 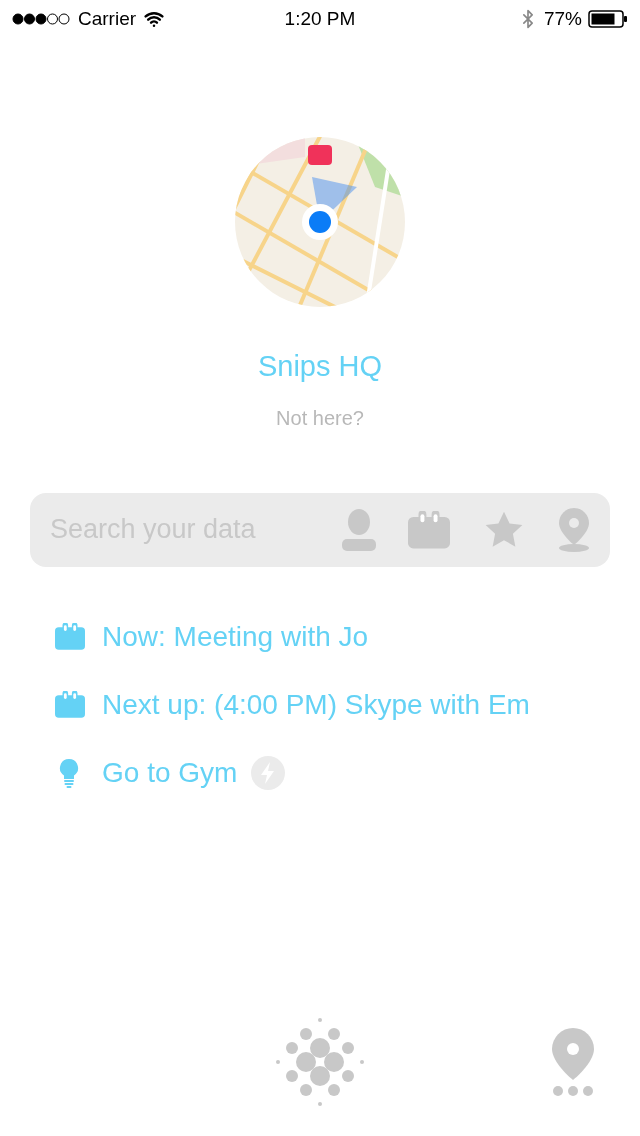 I want to click on suggestion-item: Next up: (4:00 PM) Skype with Em, so click(x=316, y=704).